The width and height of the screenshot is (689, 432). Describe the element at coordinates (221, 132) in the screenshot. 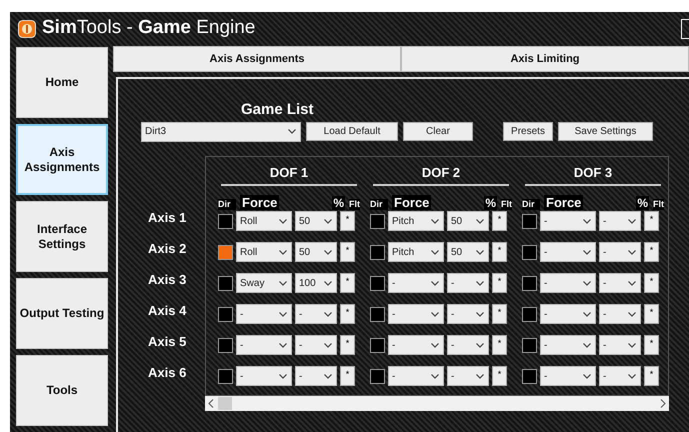

I see `game-select: Dirt3` at that location.